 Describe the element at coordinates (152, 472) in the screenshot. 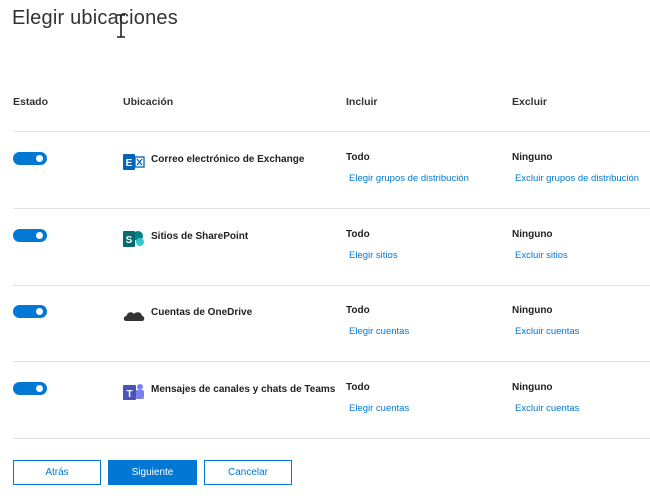

I see `next-button: Siguiente` at that location.